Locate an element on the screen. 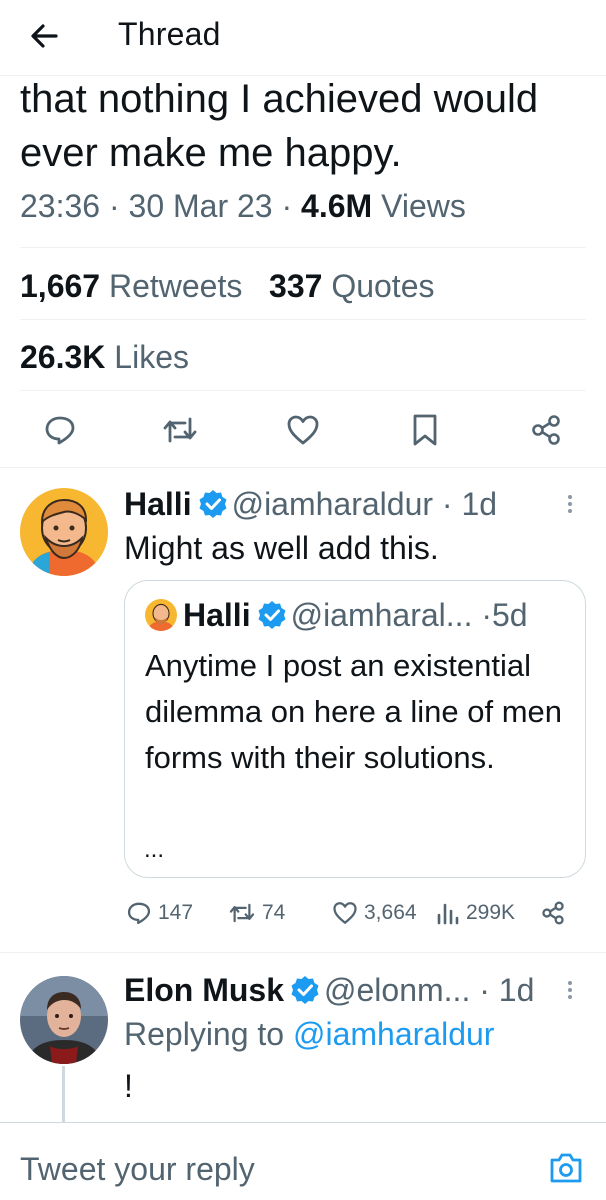 The image size is (606, 1200). page-title: Thread is located at coordinates (169, 34).